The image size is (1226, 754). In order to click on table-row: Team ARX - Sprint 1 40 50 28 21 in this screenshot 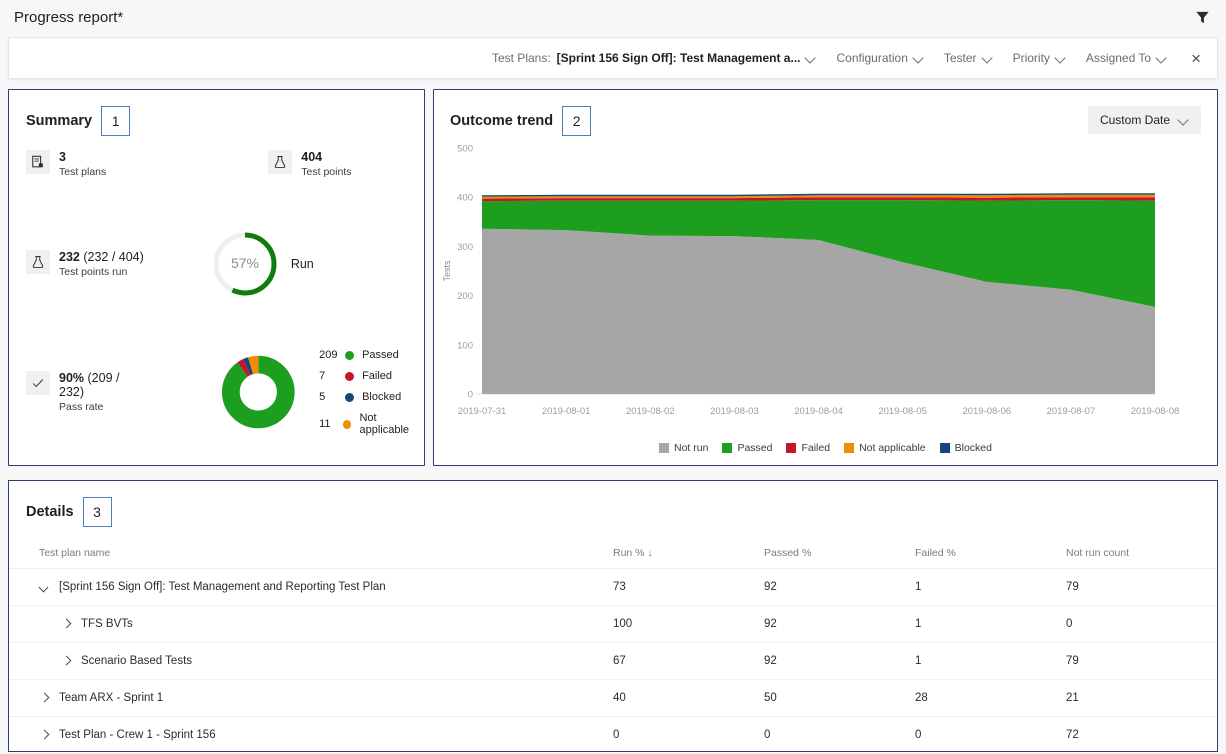, I will do `click(613, 698)`.